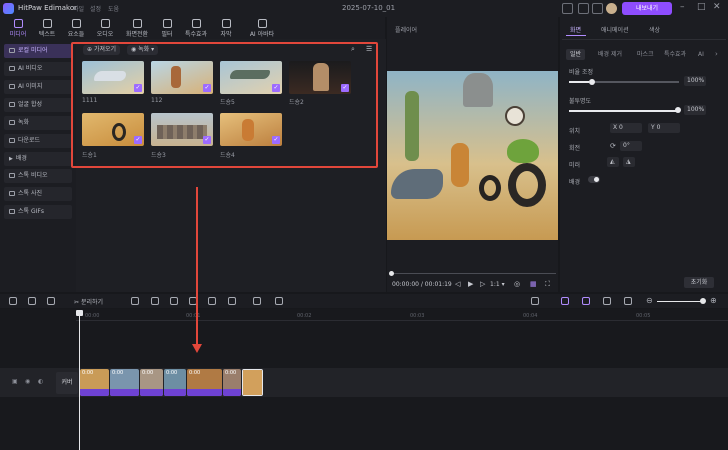  I want to click on sidebar-item-face-swap: 얼굴 합성, so click(38, 105).